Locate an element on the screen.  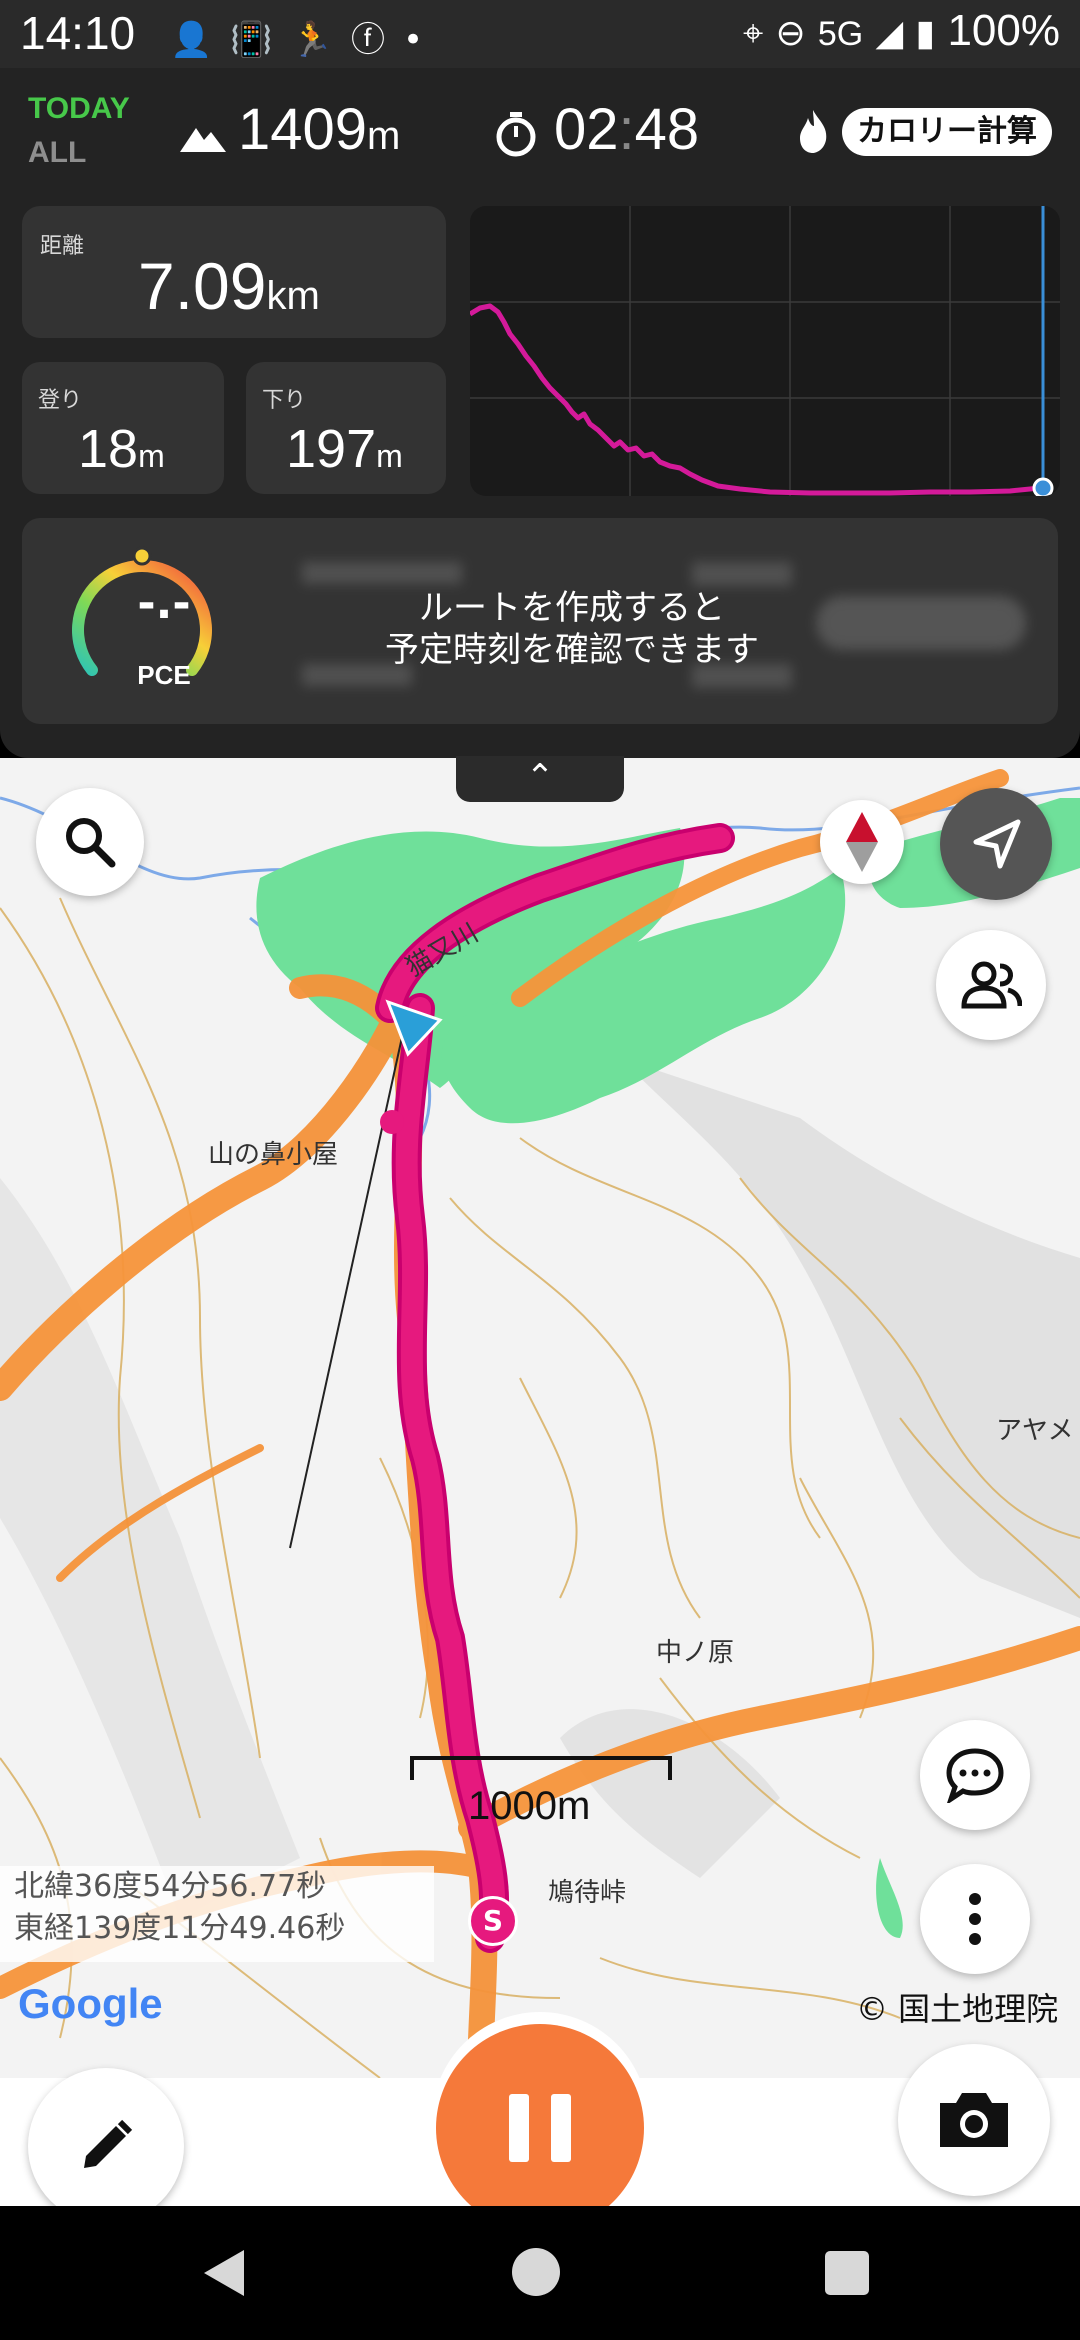
pause-icon is located at coordinates (540, 2128).